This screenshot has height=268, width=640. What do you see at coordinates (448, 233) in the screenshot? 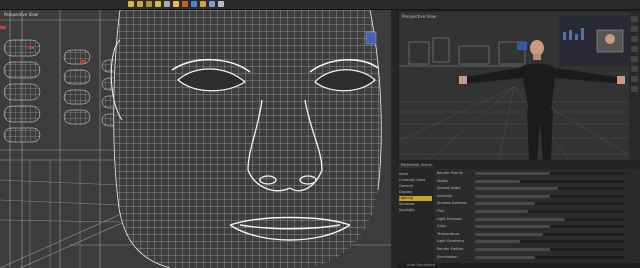
I see `property-label: Temperature` at bounding box center [448, 233].